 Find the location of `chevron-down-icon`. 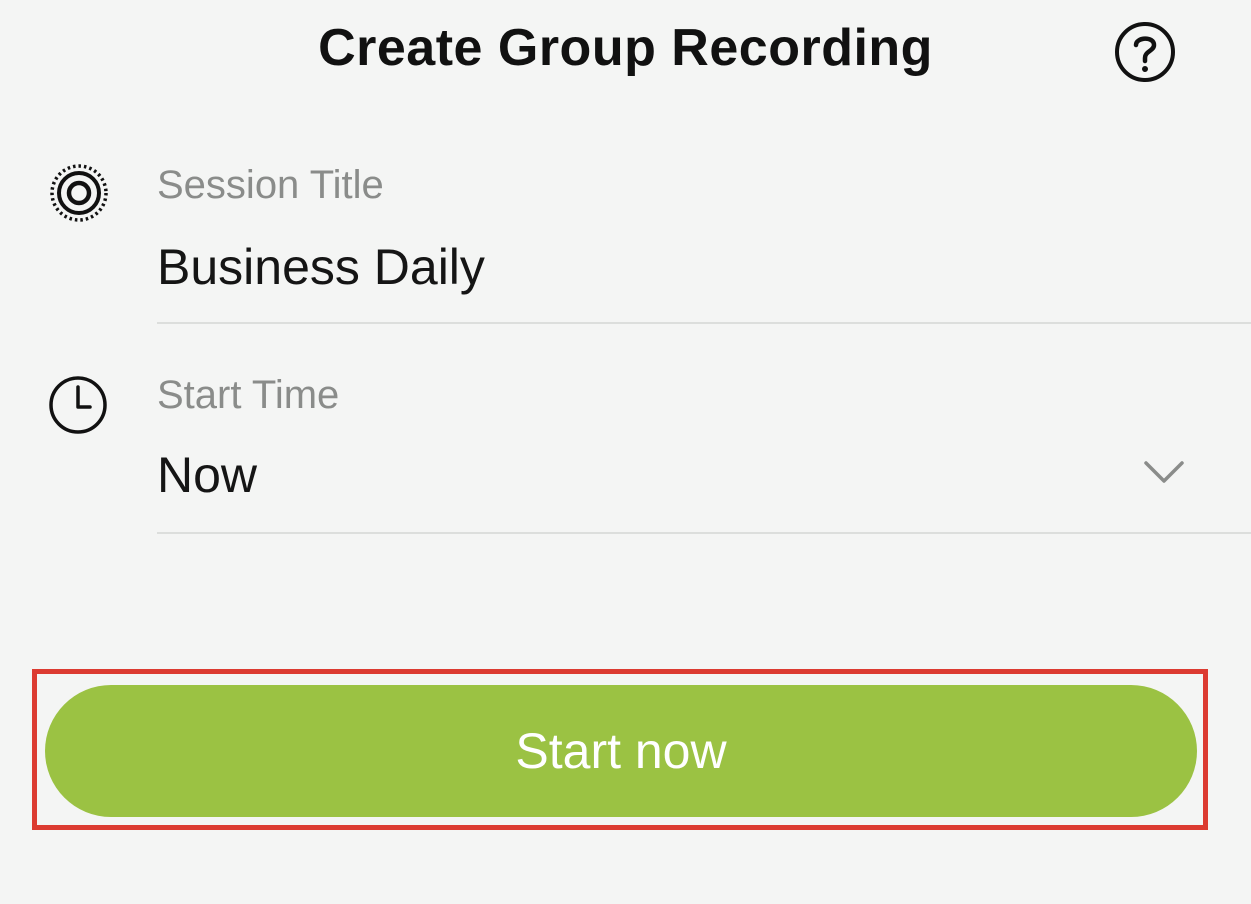

chevron-down-icon is located at coordinates (1164, 472).